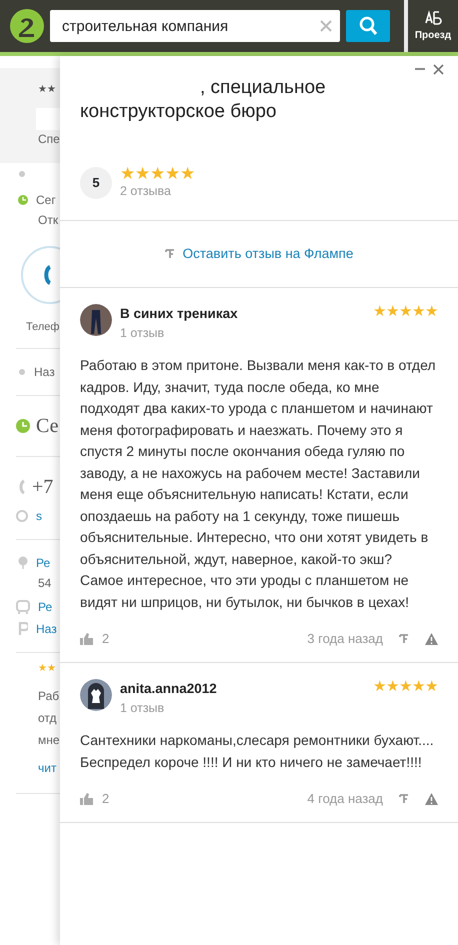 The width and height of the screenshot is (458, 945). What do you see at coordinates (30, 766) in the screenshot?
I see `read-more-link: чит` at bounding box center [30, 766].